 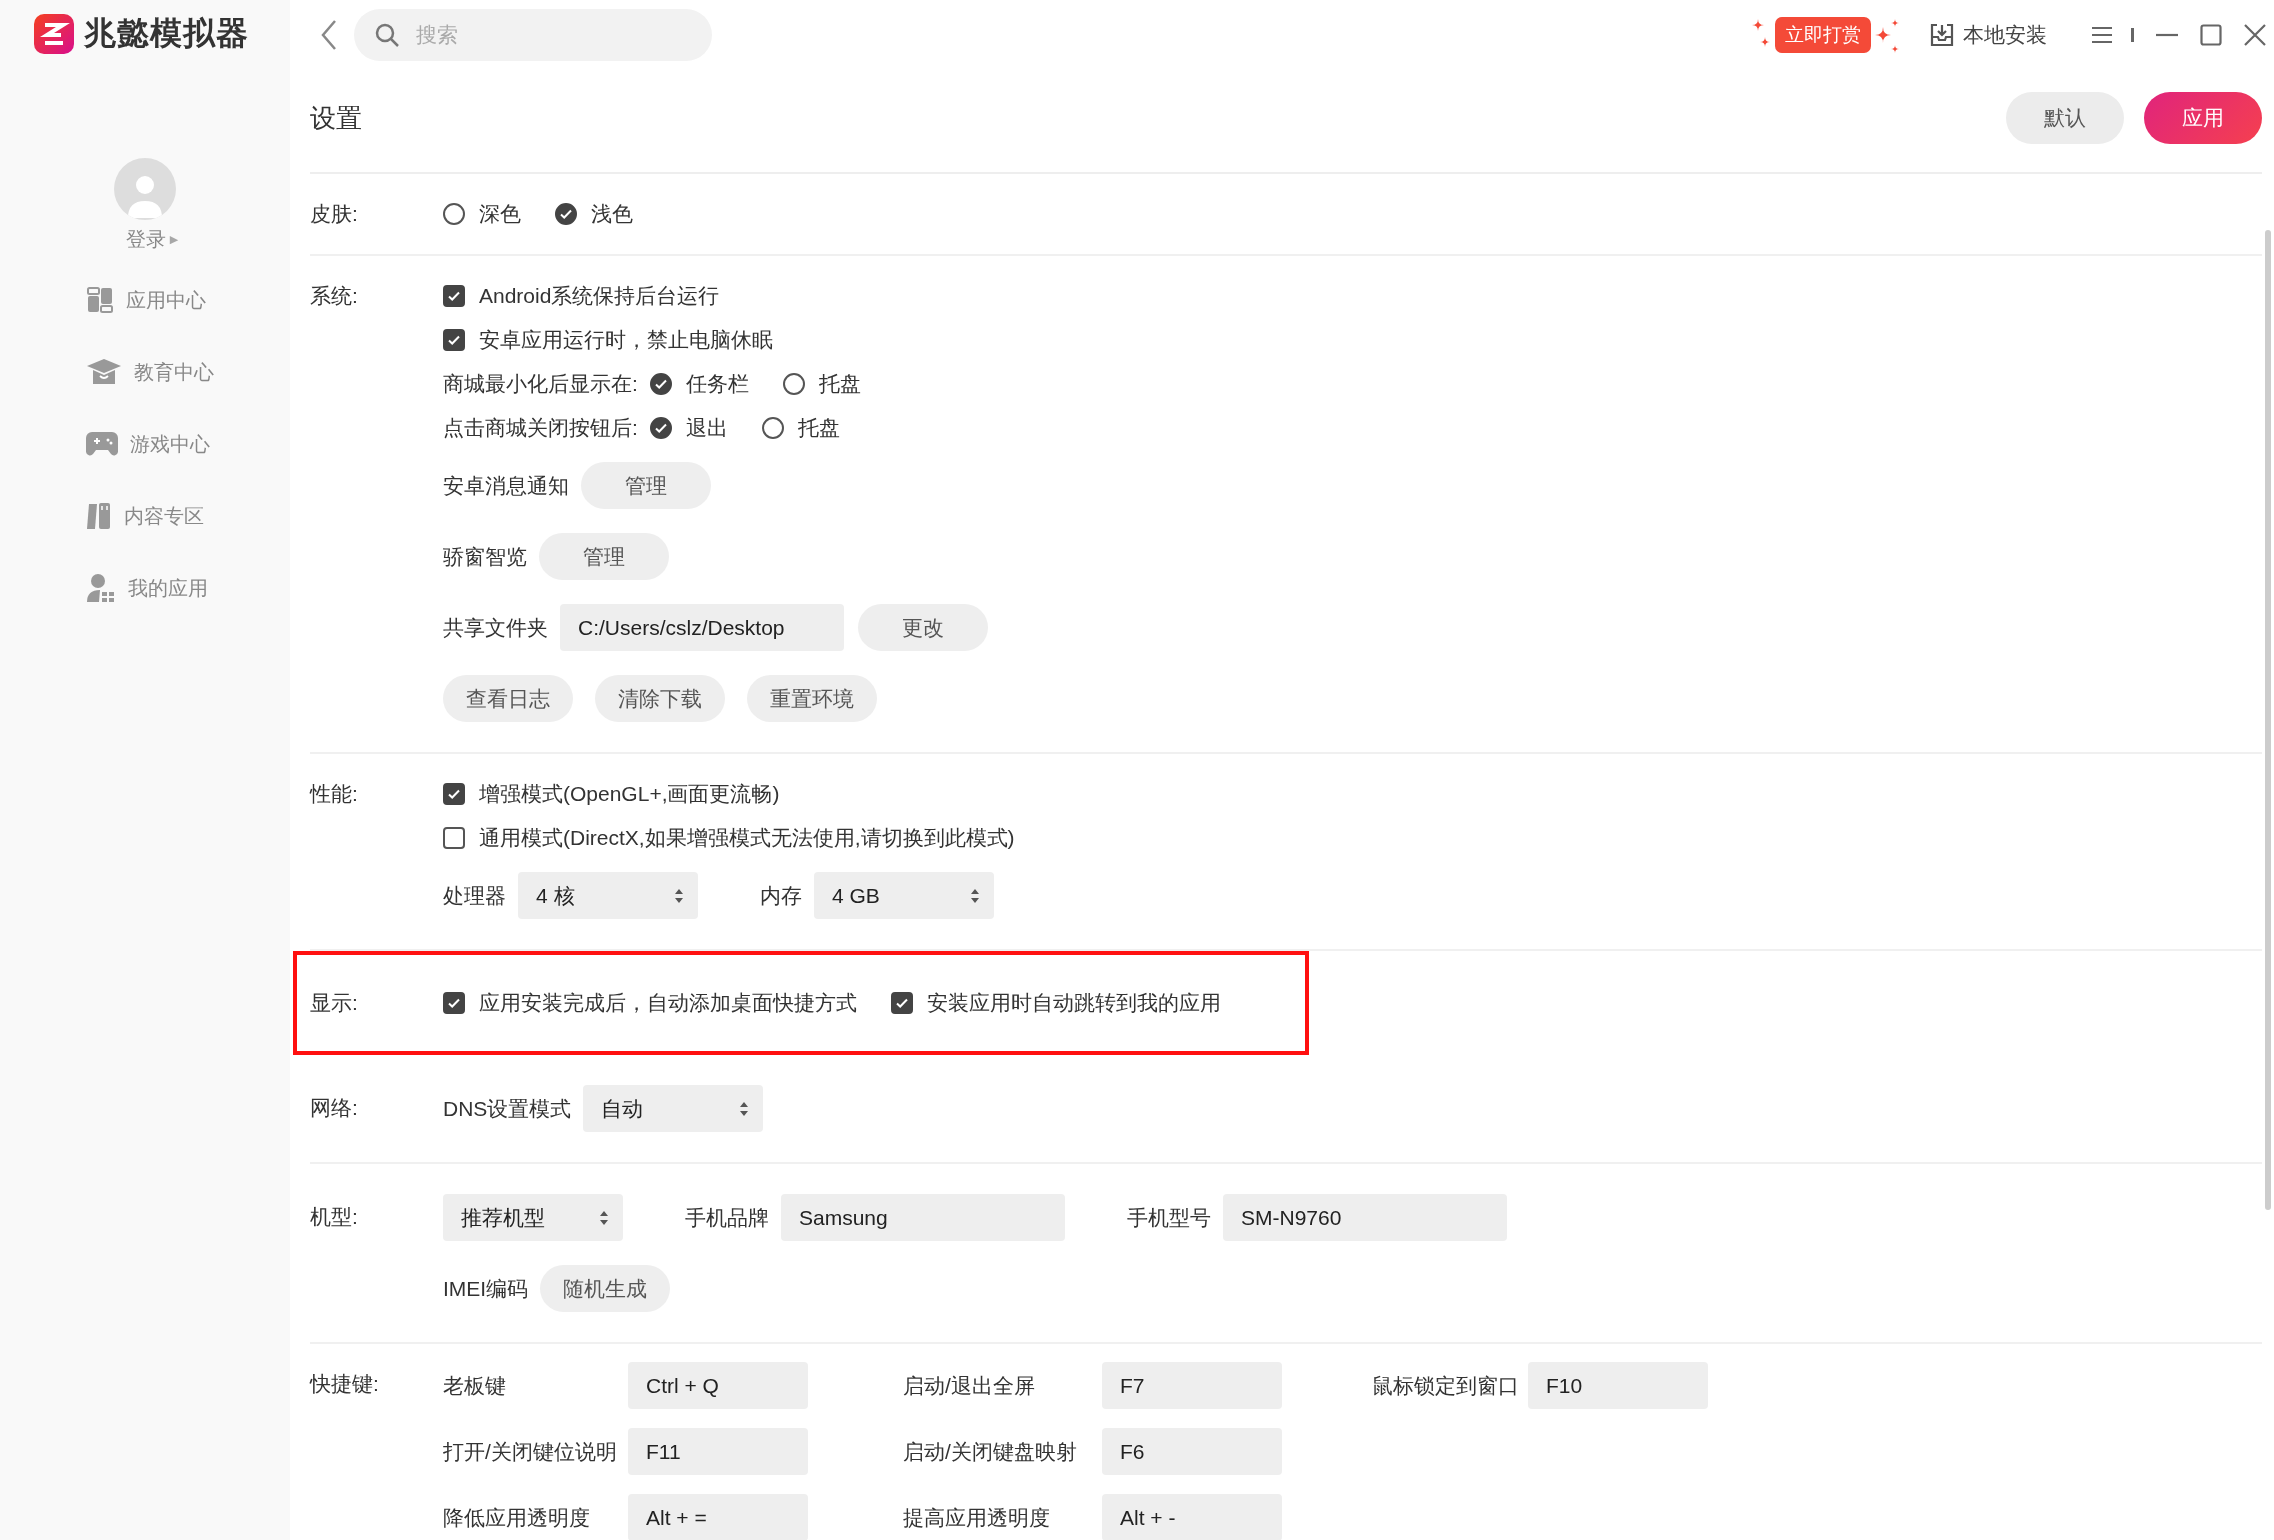 I want to click on shortcut-label: 打开/关闭键位说明, so click(x=530, y=1452).